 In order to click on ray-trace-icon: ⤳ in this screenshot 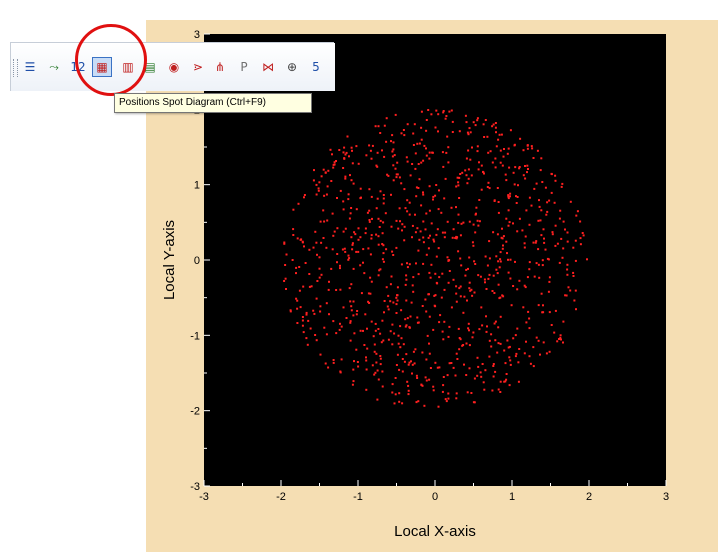, I will do `click(54, 67)`.